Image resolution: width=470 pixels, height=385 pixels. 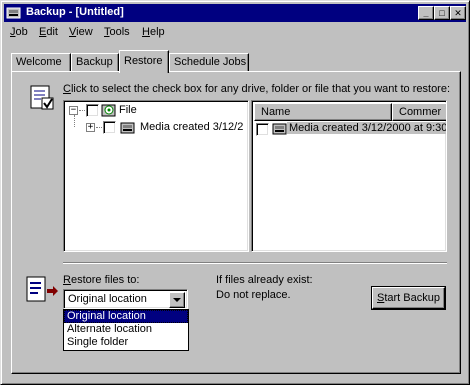 What do you see at coordinates (408, 298) in the screenshot?
I see `start-backup-button: Start Backup` at bounding box center [408, 298].